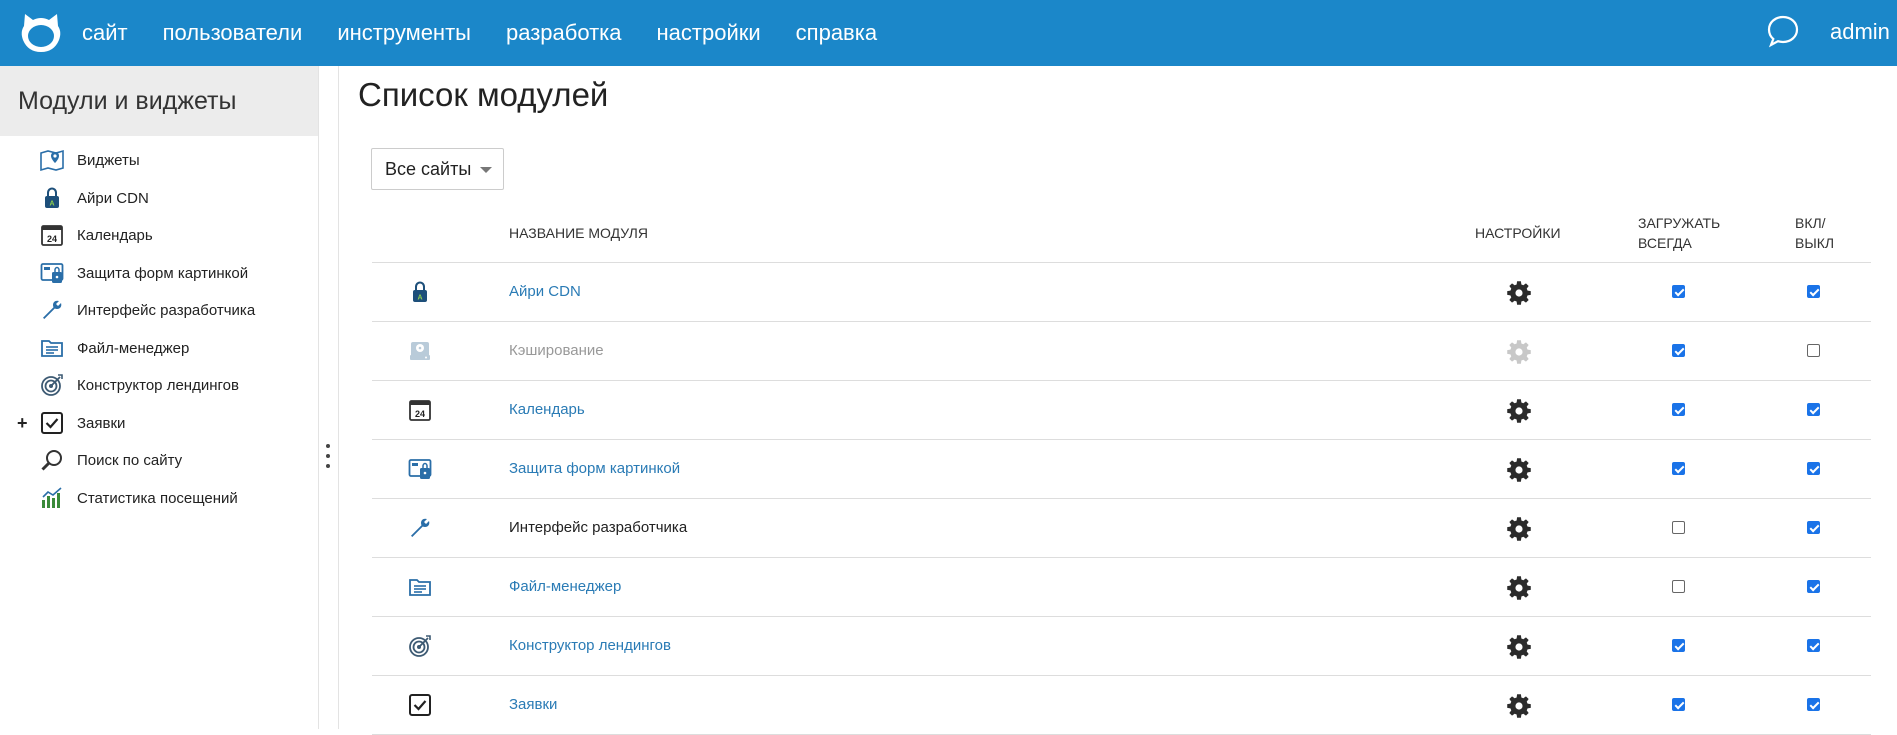 The image size is (1897, 735). Describe the element at coordinates (133, 348) in the screenshot. I see `sidebar-item-label: Файл-менеджер` at that location.